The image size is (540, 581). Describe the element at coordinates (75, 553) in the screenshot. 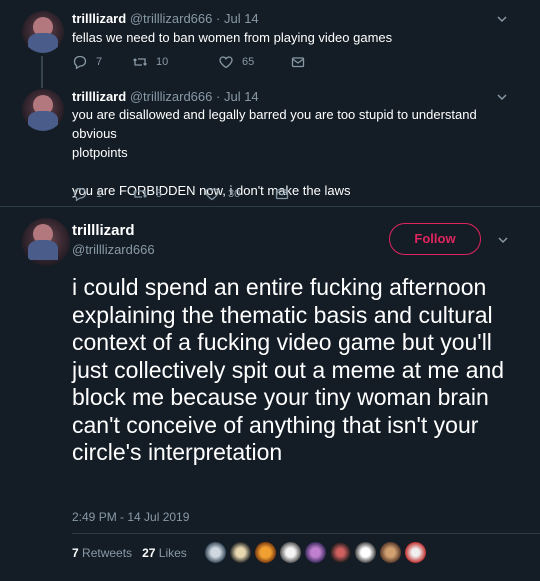

I see `retweets-count: 7` at that location.